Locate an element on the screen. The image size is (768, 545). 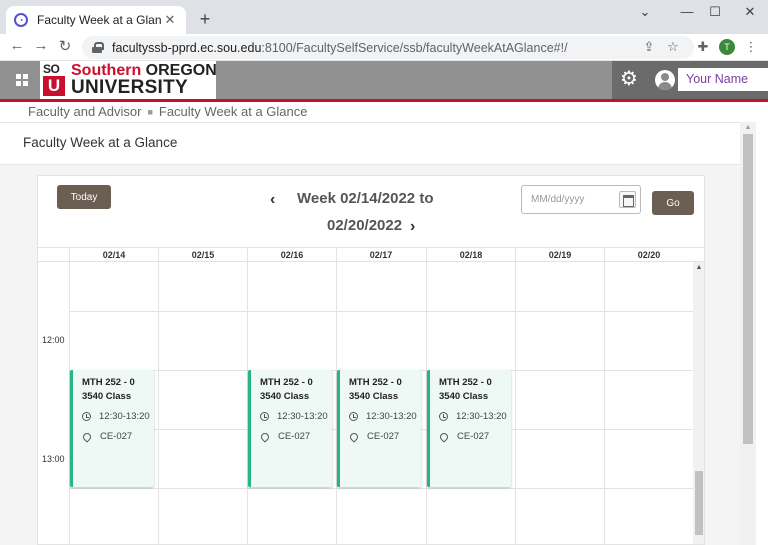
calendar-scrollbar-thumb is located at coordinates (699, 503).